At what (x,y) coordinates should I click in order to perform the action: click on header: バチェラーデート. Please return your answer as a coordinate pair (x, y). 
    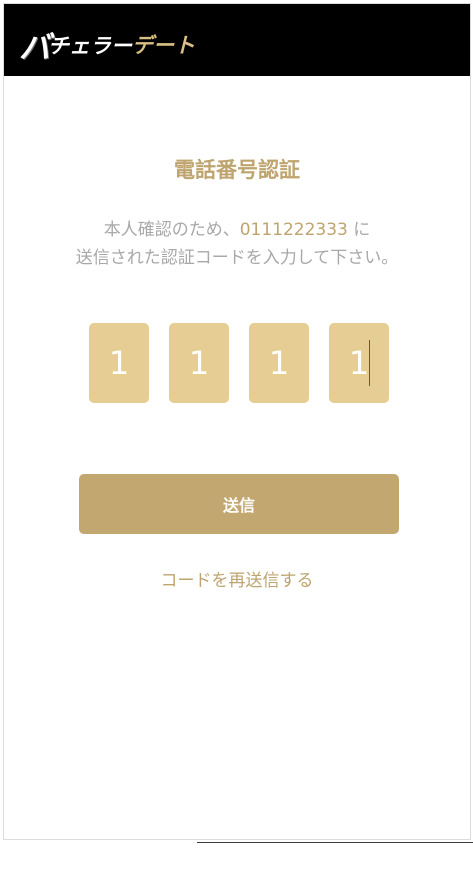
    Looking at the image, I should click on (237, 40).